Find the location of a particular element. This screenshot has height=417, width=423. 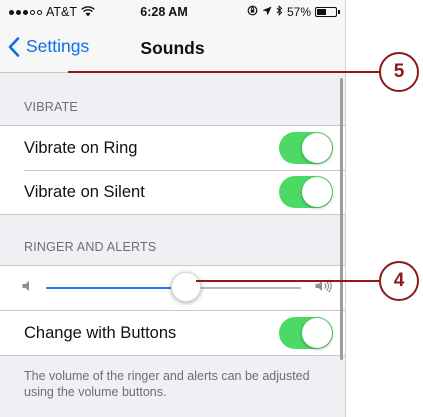

carrier-name: AT&T is located at coordinates (62, 12).